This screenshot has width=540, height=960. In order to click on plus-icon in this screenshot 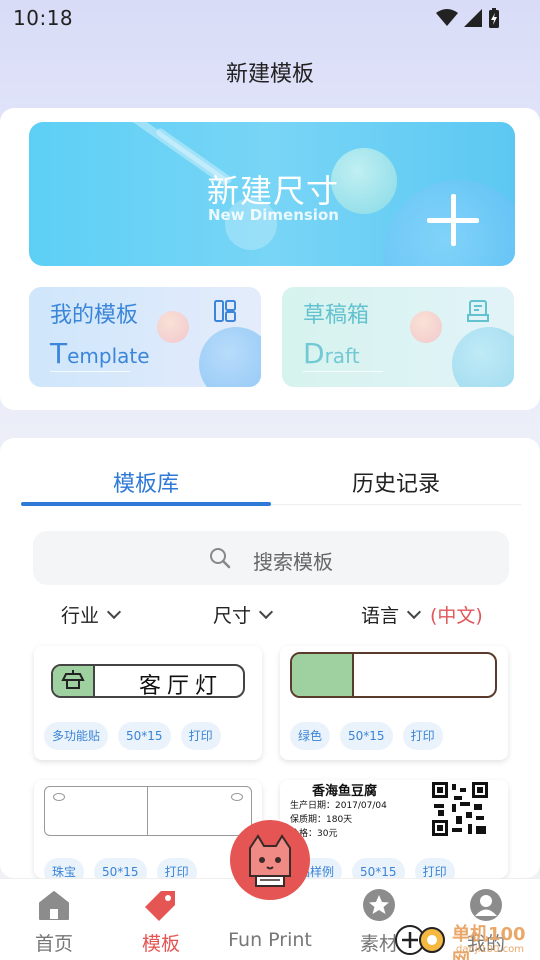, I will do `click(453, 220)`.